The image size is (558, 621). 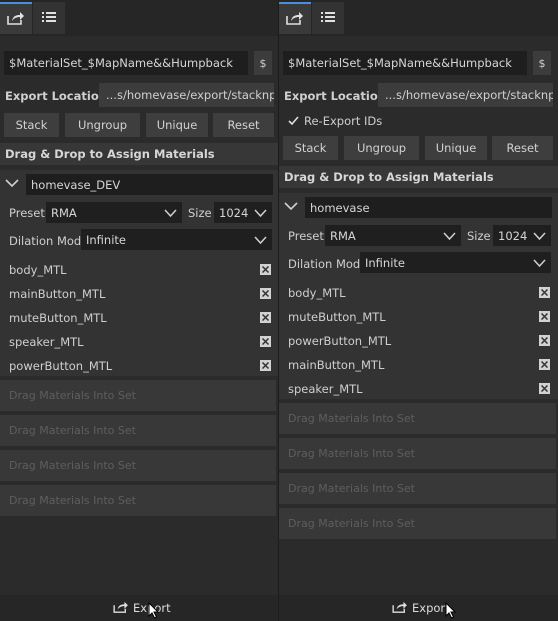 I want to click on reexport-label: Re-Export IDs, so click(x=343, y=121).